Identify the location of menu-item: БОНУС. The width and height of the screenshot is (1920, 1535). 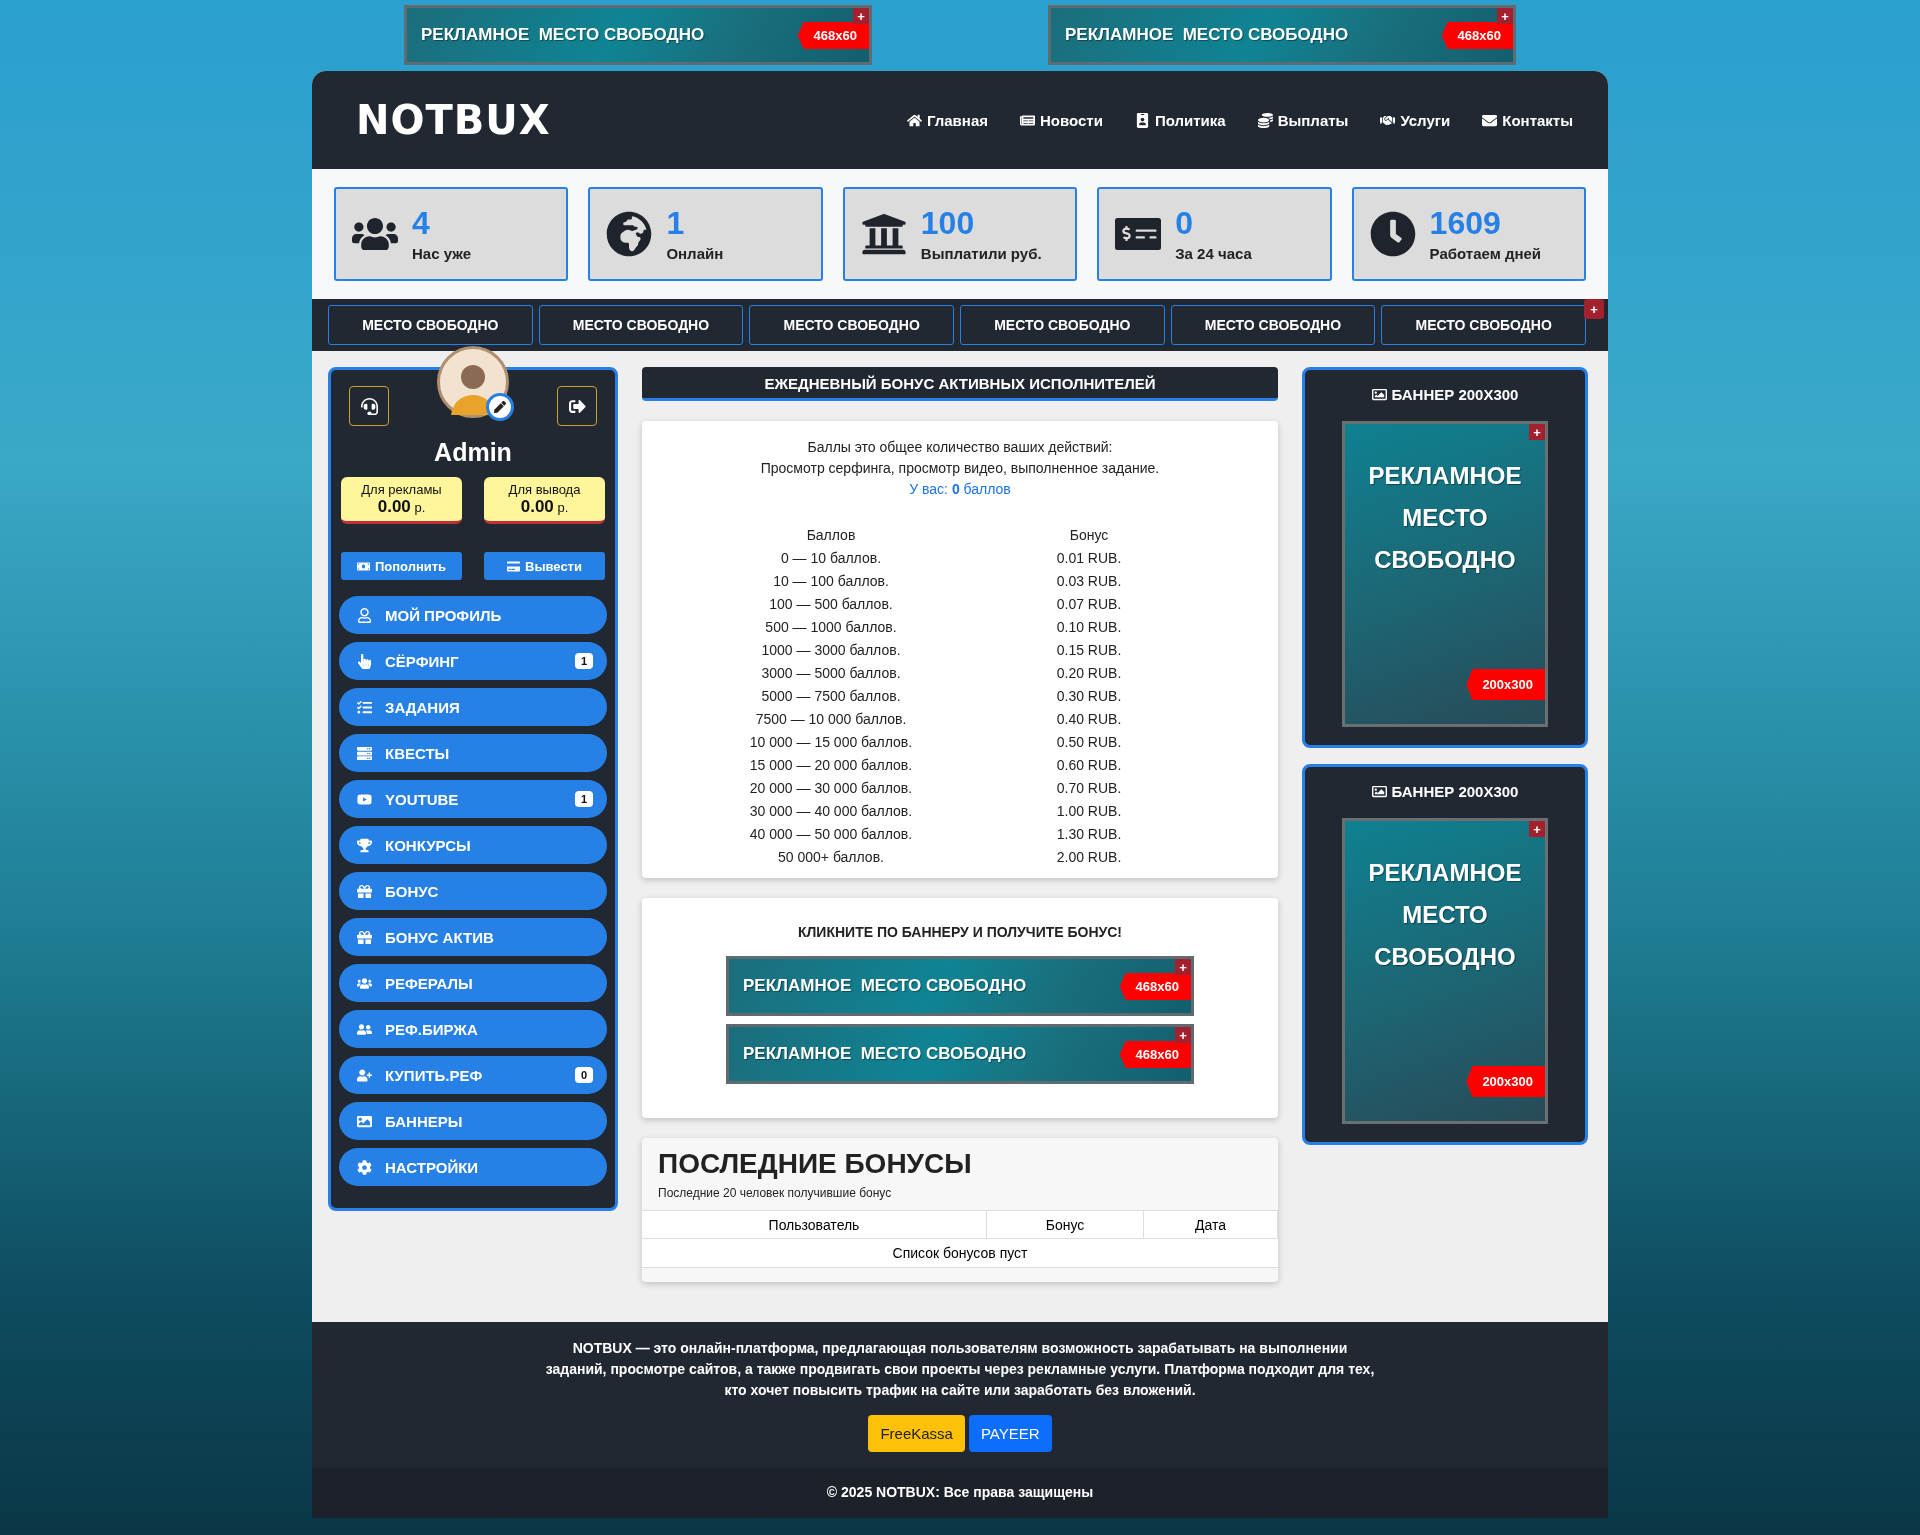
(473, 891).